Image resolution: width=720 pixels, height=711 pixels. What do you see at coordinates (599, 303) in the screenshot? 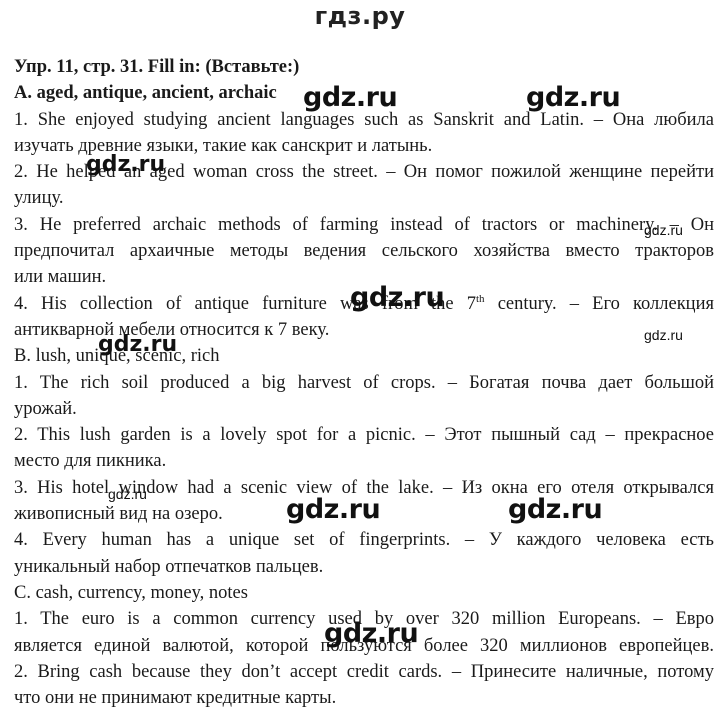
I see `item-4-text-post: century. – Его коллекция` at bounding box center [599, 303].